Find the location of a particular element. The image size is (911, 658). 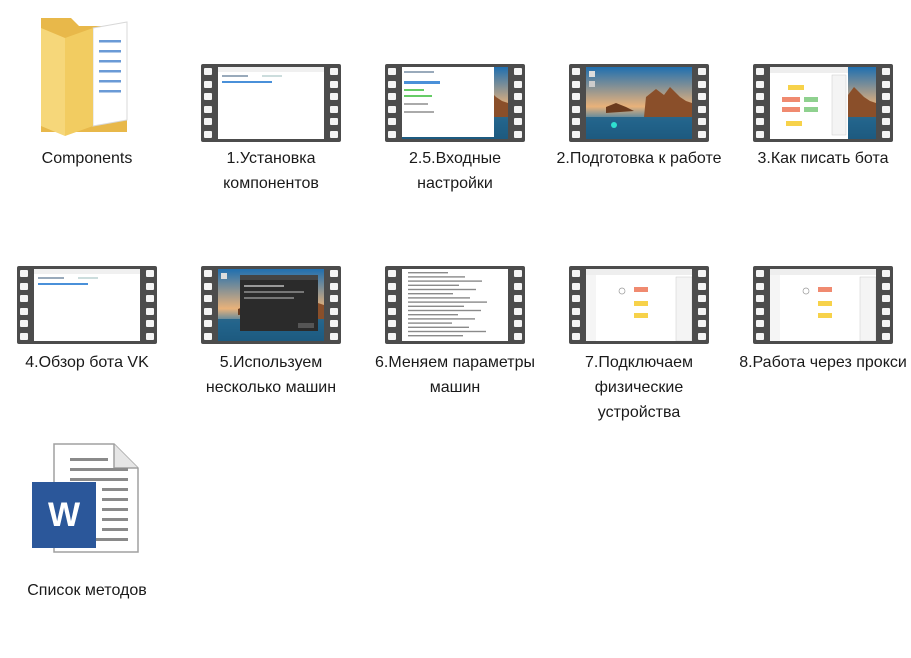

file-name-label: 7.Подключаем физические устройства is located at coordinates (639, 387).